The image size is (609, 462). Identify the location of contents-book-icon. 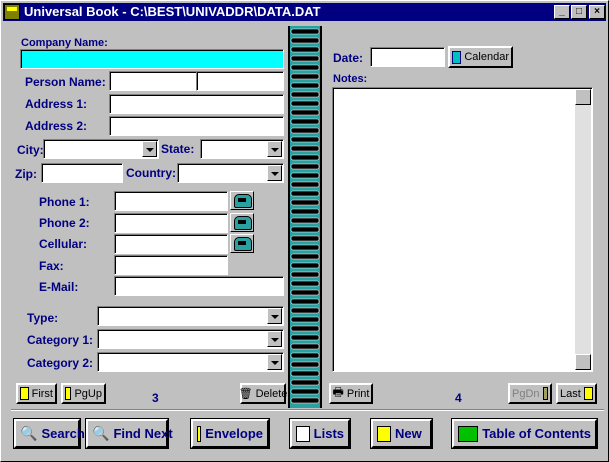
(468, 433).